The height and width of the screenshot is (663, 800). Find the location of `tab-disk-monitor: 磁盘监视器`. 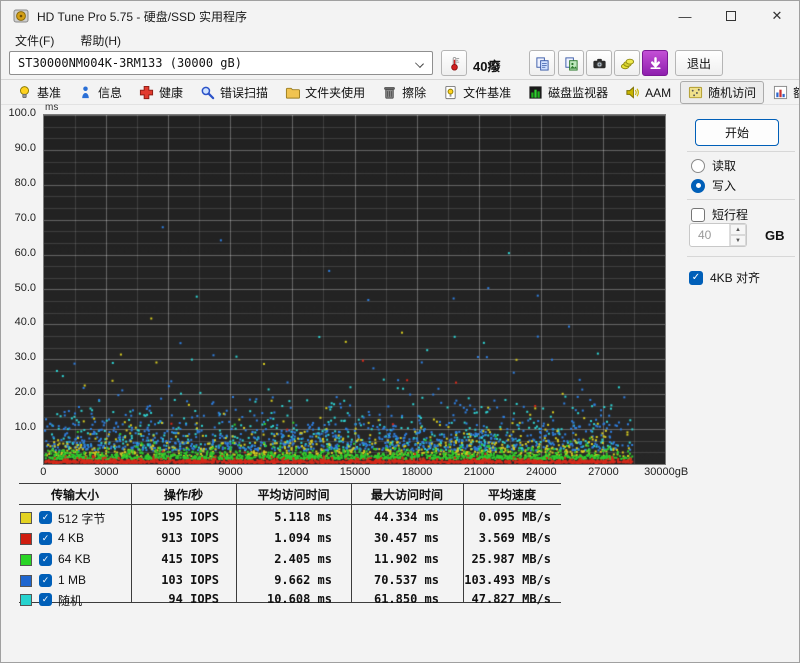

tab-disk-monitor: 磁盘监视器 is located at coordinates (568, 92).